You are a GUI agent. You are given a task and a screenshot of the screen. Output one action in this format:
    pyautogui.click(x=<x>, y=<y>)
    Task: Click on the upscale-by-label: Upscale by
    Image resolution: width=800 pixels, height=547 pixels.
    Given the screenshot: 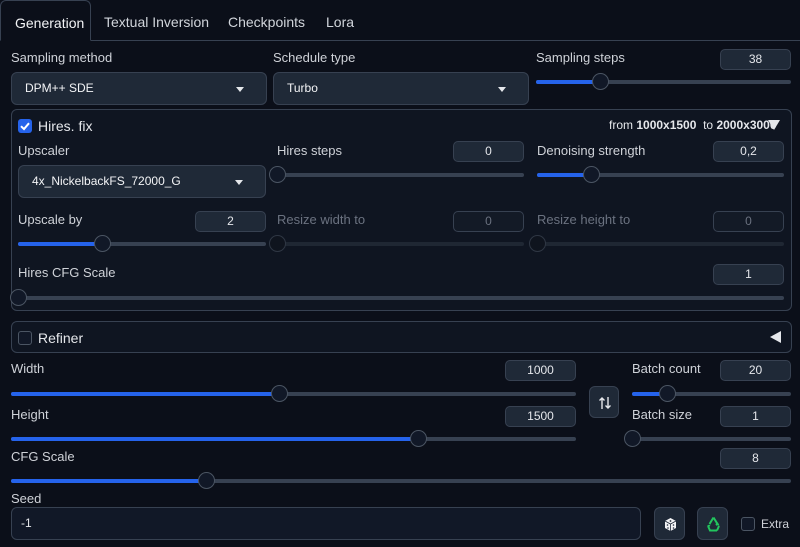 What is the action you would take?
    pyautogui.click(x=50, y=219)
    